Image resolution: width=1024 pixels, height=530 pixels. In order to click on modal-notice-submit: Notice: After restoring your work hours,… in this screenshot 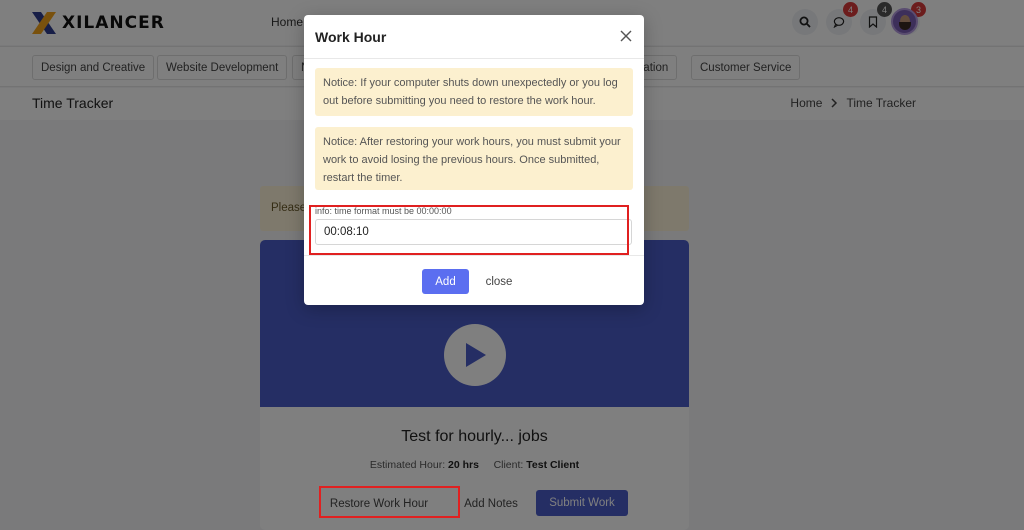, I will do `click(474, 158)`.